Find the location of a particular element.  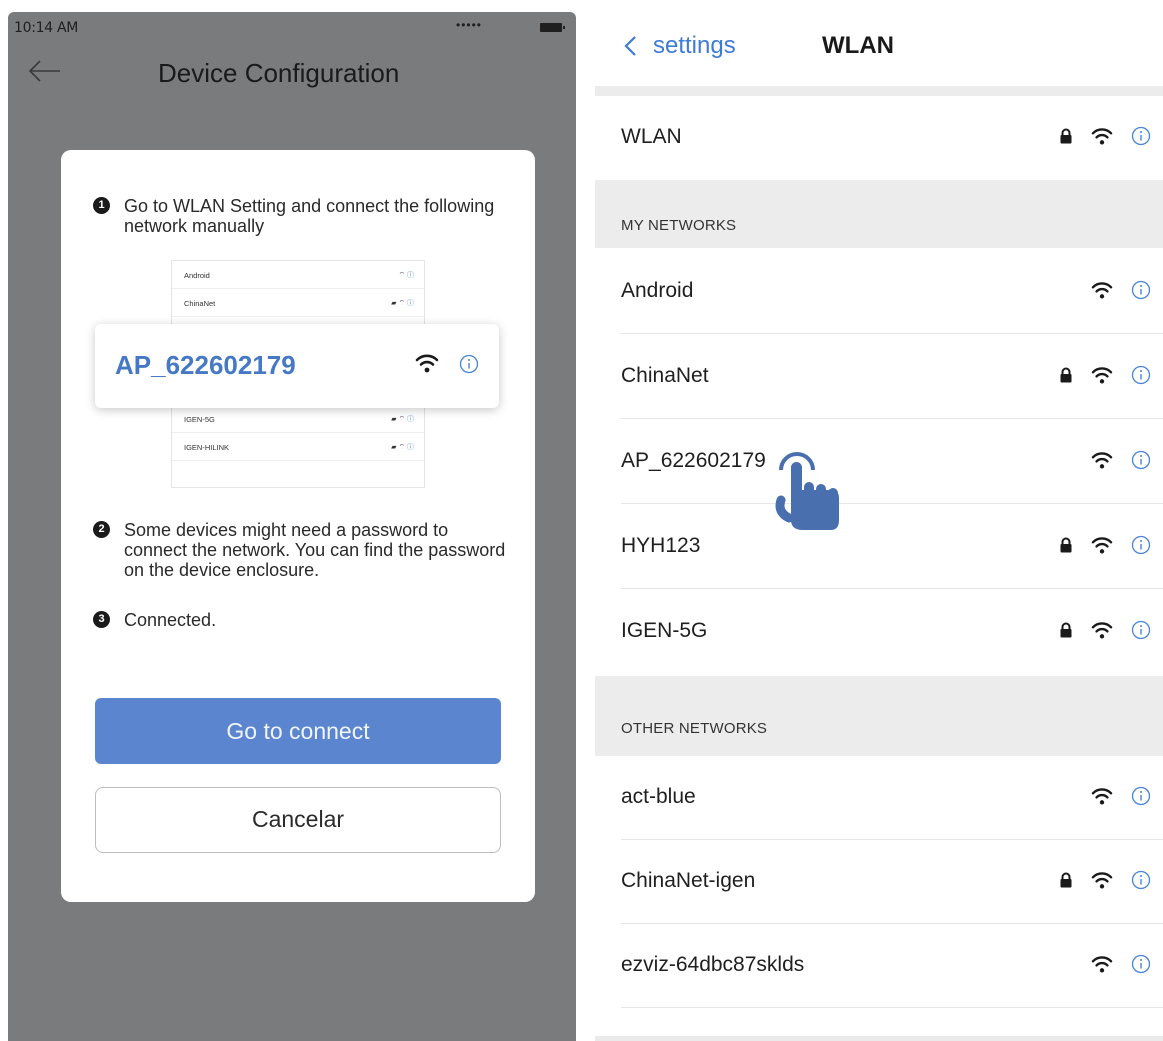

list-item: ChinaNet ▰ ⌔ ⓘ is located at coordinates (298, 303).